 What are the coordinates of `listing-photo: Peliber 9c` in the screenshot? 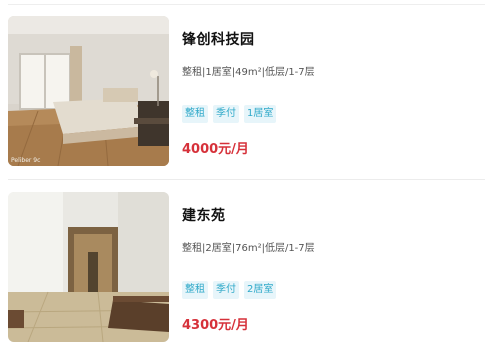 It's located at (88, 91).